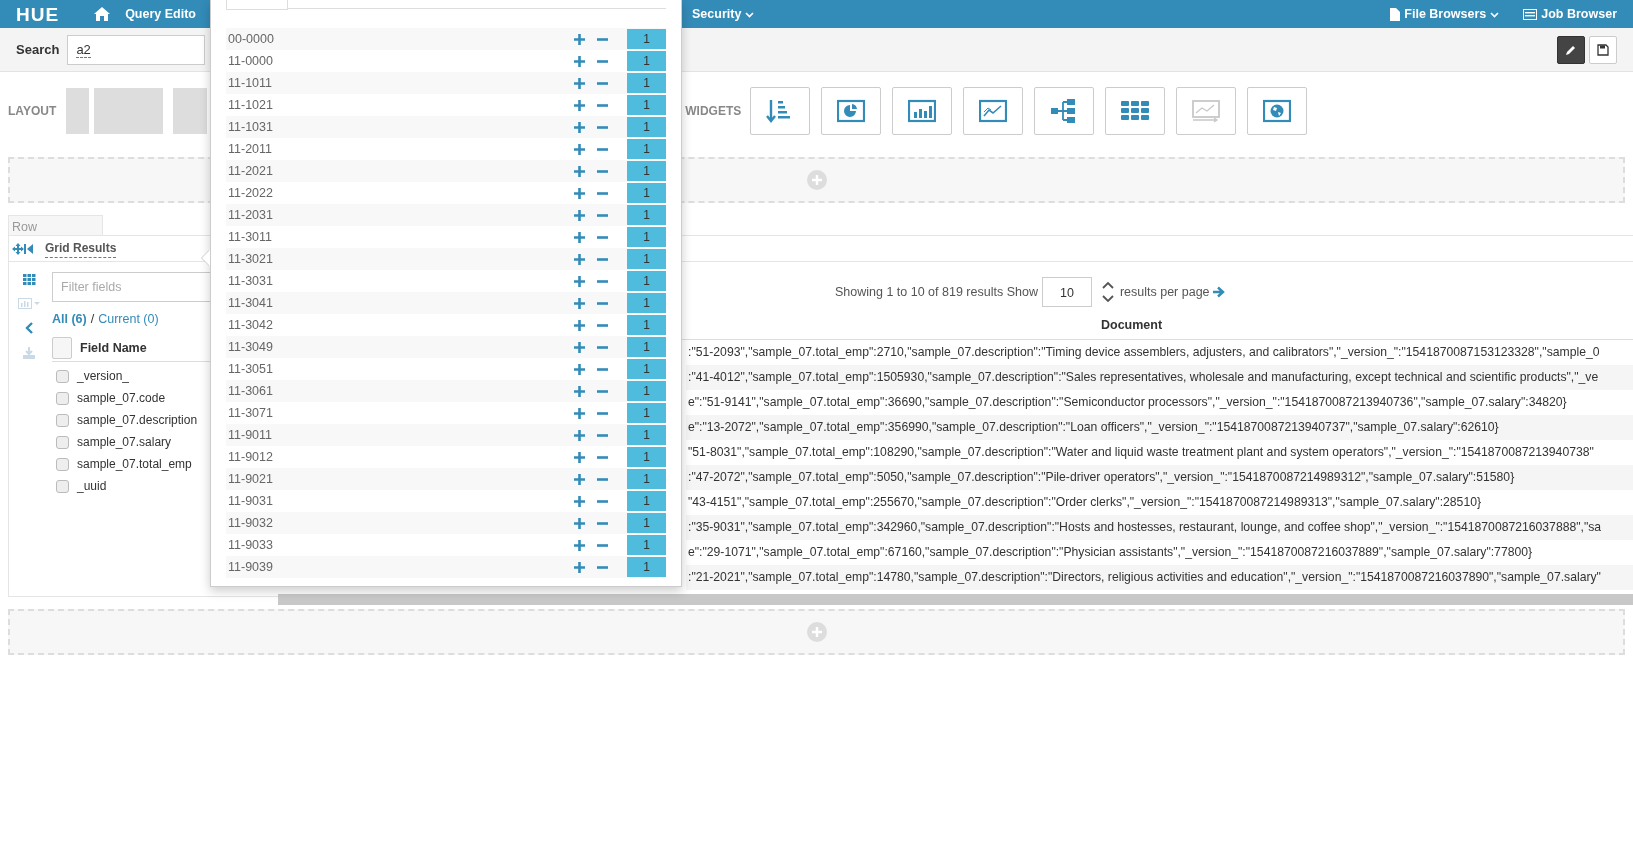  I want to click on facet-value: 11-3051, so click(249, 369).